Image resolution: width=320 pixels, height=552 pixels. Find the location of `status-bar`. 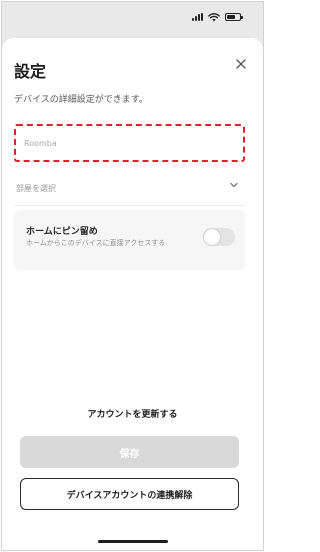

status-bar is located at coordinates (132, 16).